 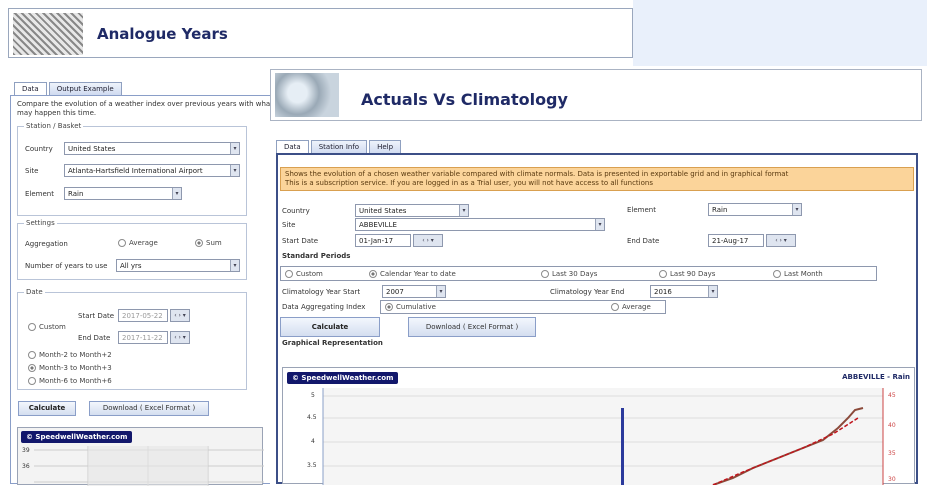 What do you see at coordinates (54, 126) in the screenshot?
I see `station-legend: Station / Basket` at bounding box center [54, 126].